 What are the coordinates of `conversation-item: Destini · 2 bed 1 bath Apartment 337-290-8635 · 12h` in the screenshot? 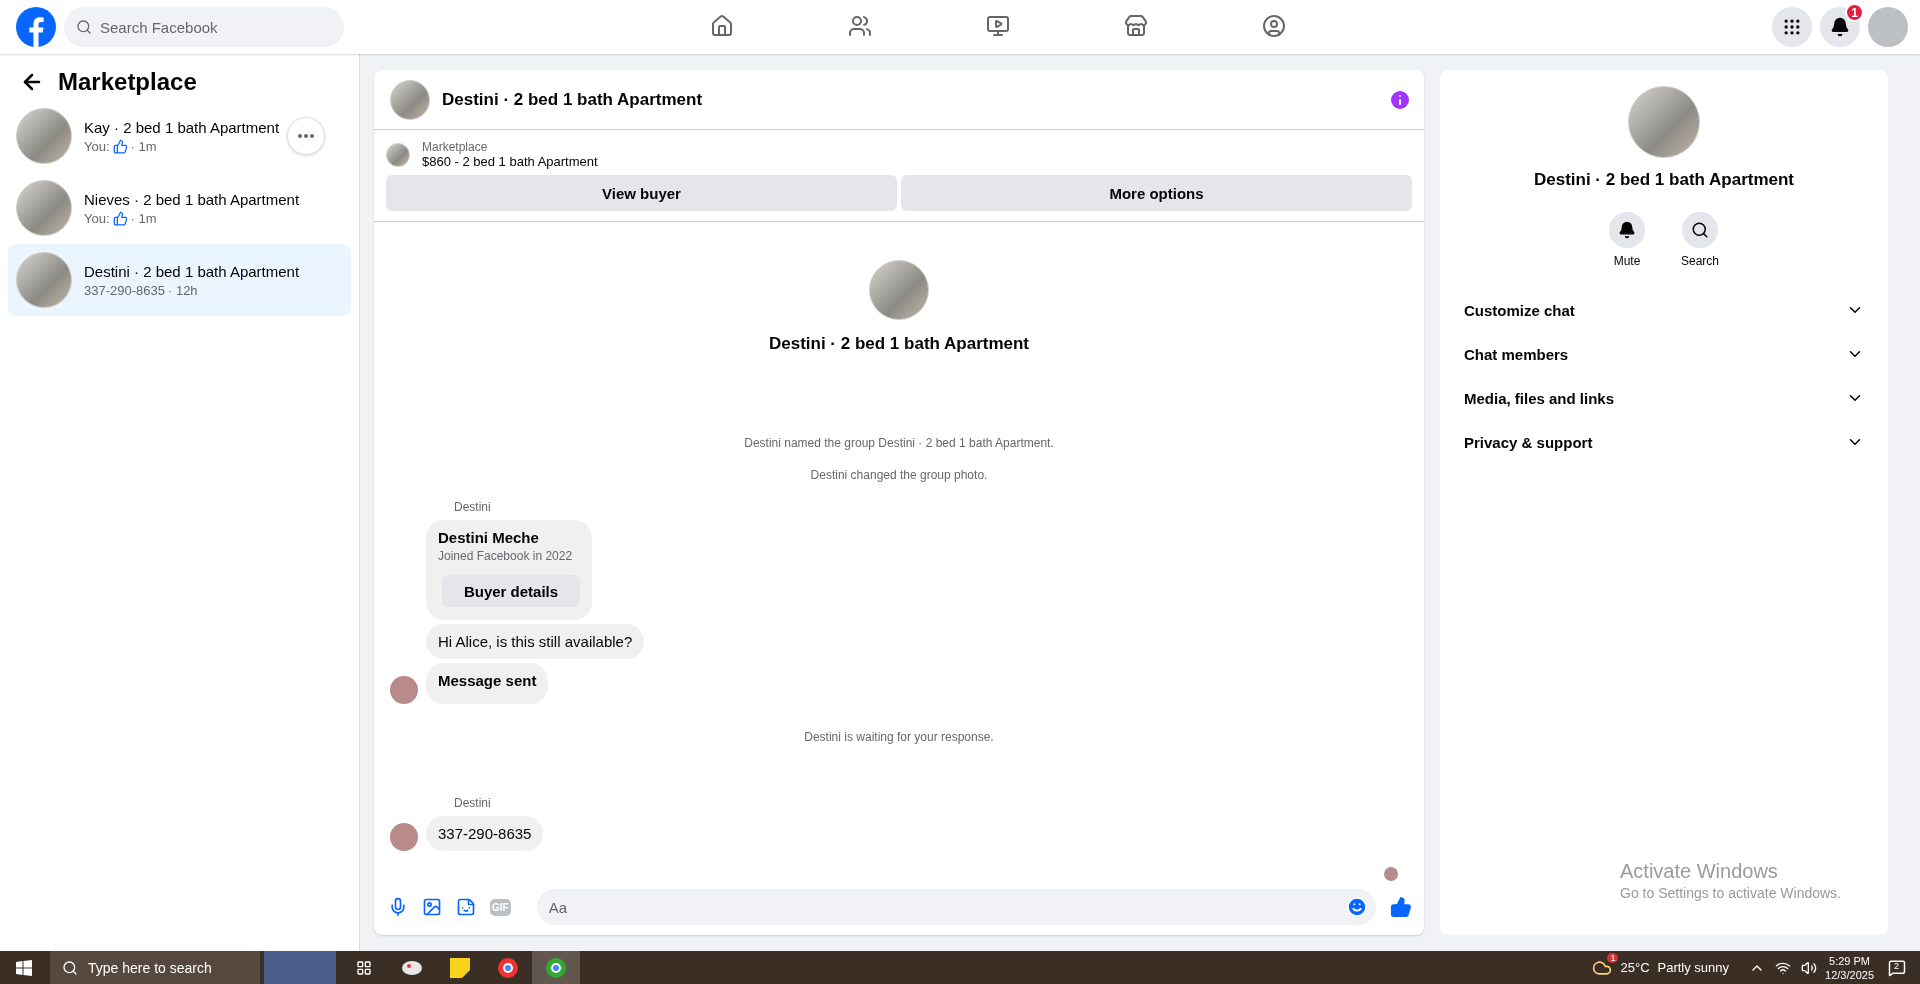 It's located at (179, 280).